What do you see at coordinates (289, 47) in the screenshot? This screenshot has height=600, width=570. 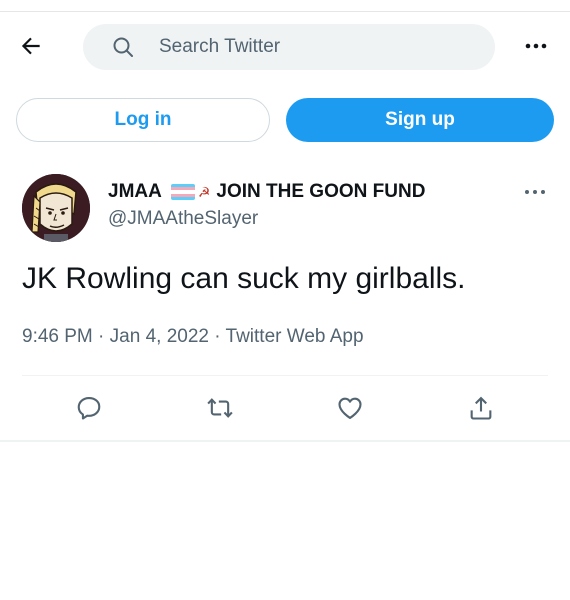 I see `search-bar: Search Twitter` at bounding box center [289, 47].